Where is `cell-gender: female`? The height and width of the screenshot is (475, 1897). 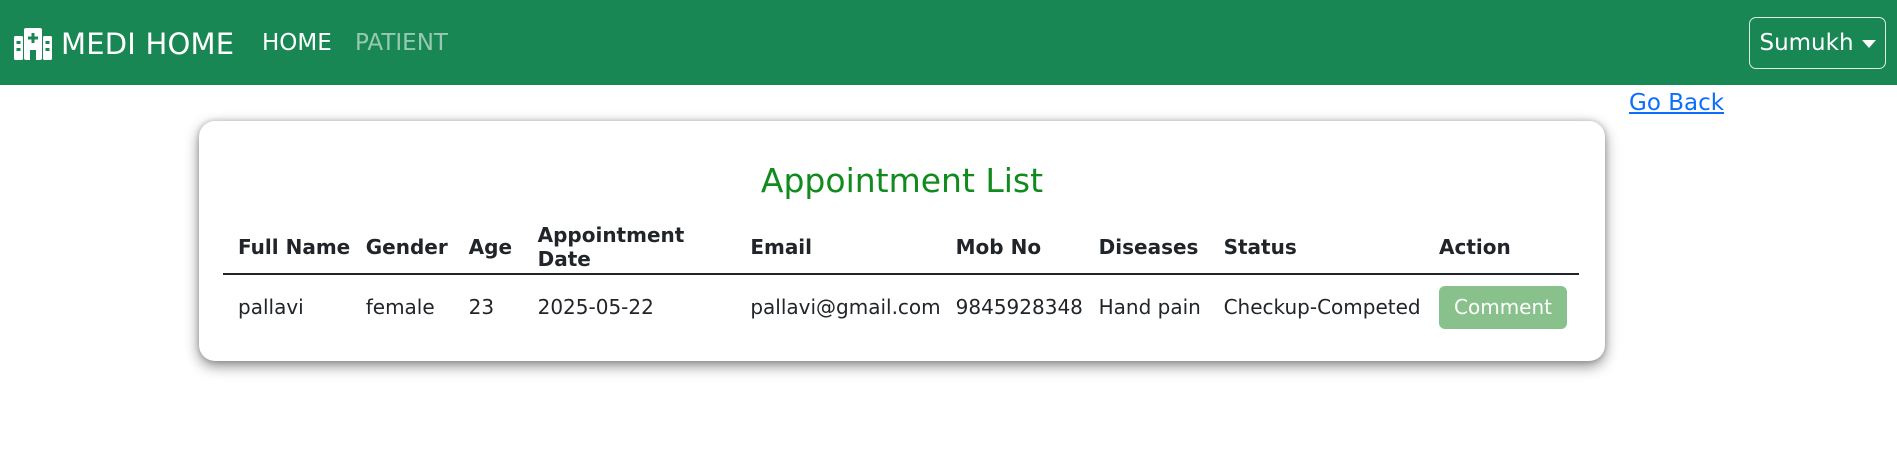 cell-gender: female is located at coordinates (400, 307).